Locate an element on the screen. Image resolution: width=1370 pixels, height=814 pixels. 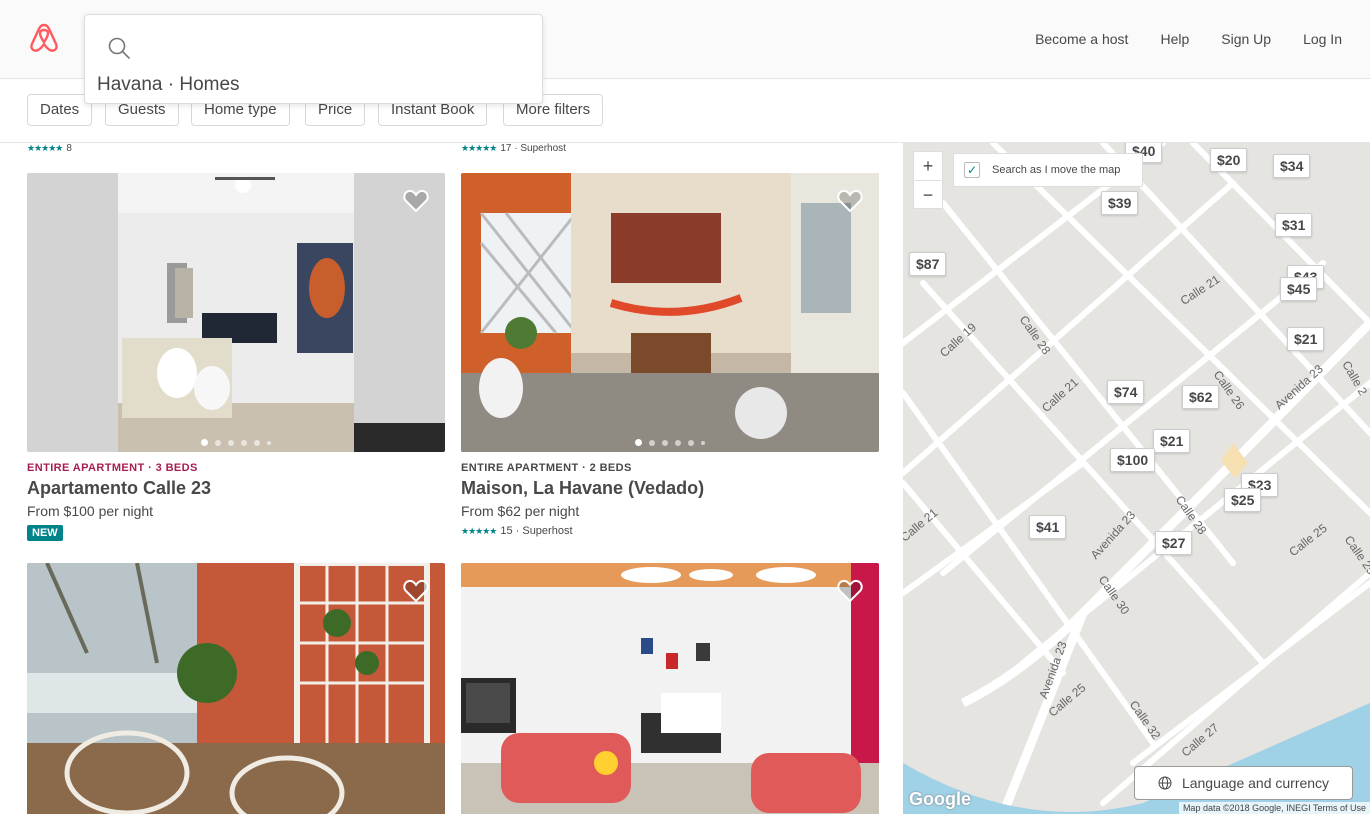
listing-price: From $62 per night is located at coordinates (520, 511).